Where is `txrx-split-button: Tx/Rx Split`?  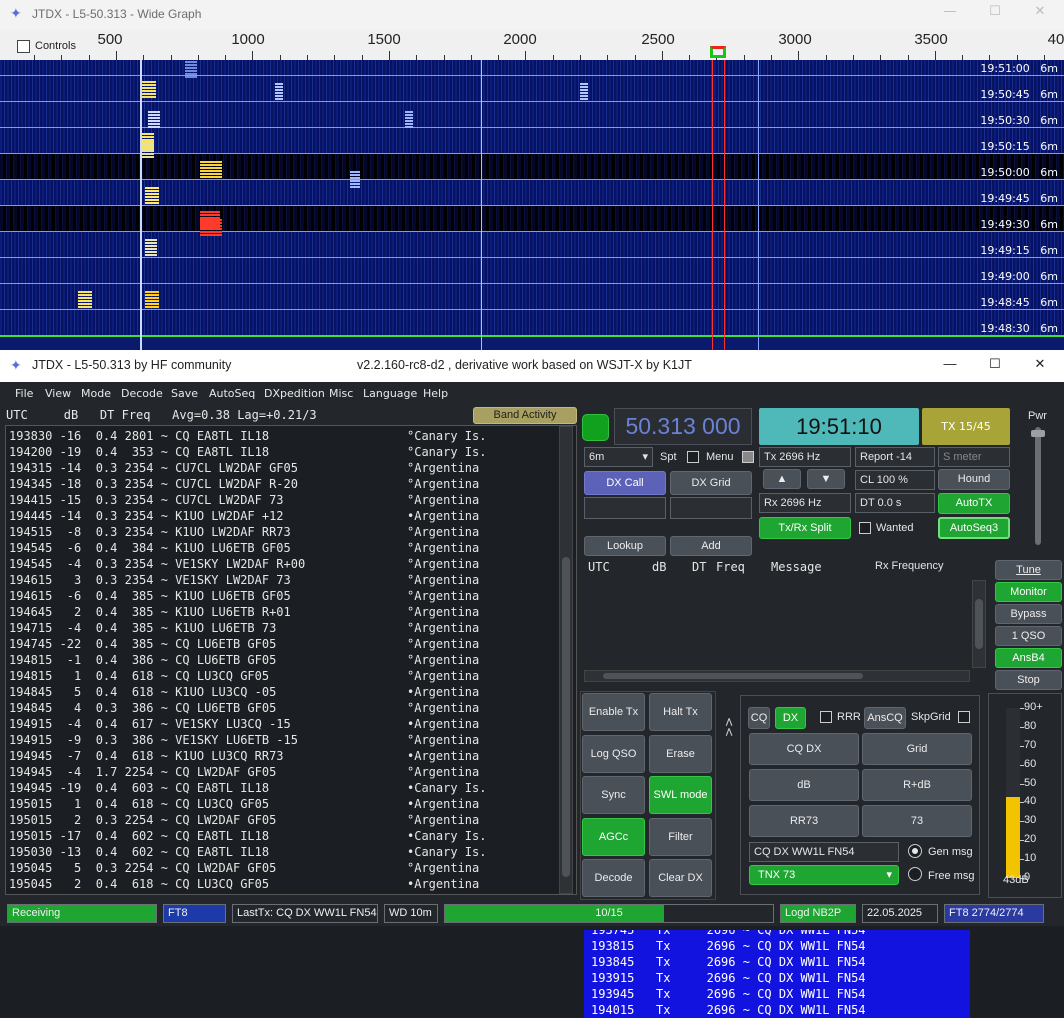
txrx-split-button: Tx/Rx Split is located at coordinates (805, 528).